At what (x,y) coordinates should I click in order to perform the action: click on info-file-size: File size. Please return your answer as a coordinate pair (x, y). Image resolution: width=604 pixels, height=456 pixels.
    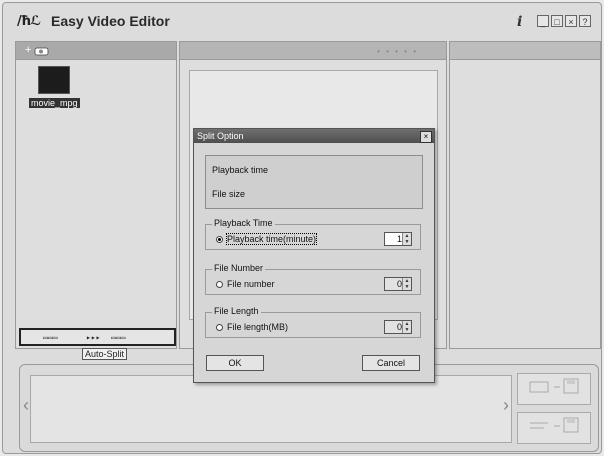
    Looking at the image, I should click on (229, 194).